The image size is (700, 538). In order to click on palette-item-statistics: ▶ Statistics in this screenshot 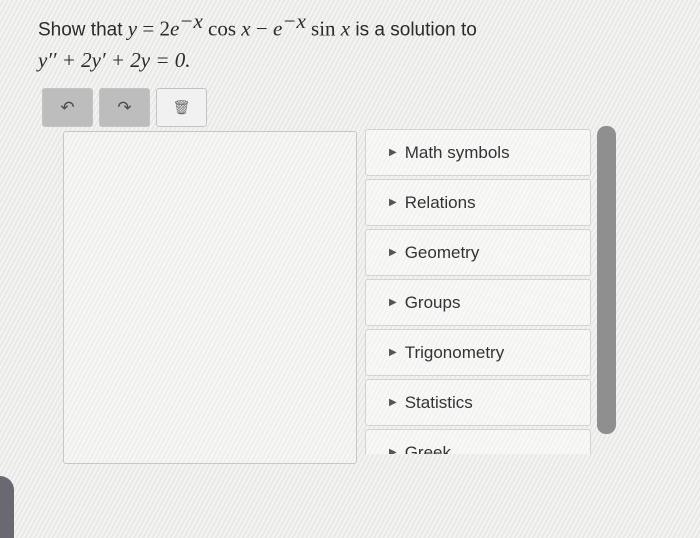, I will do `click(478, 402)`.